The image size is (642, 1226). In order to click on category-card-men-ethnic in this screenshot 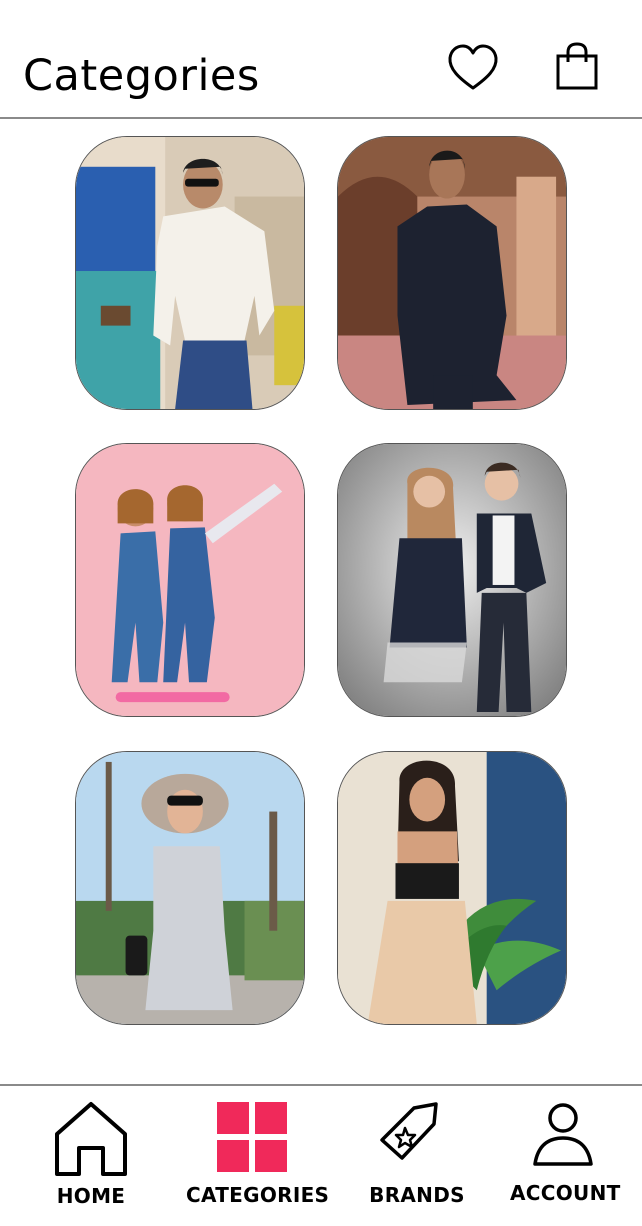, I will do `click(452, 273)`.